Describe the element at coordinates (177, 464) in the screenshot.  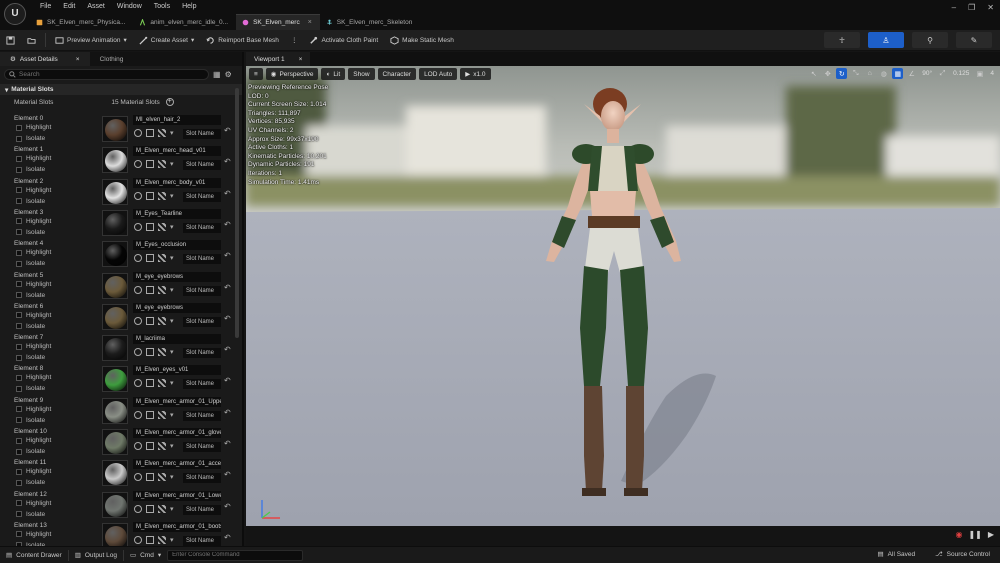
I see `material-asset-field: M_Elven_merc_armor_01_access` at that location.